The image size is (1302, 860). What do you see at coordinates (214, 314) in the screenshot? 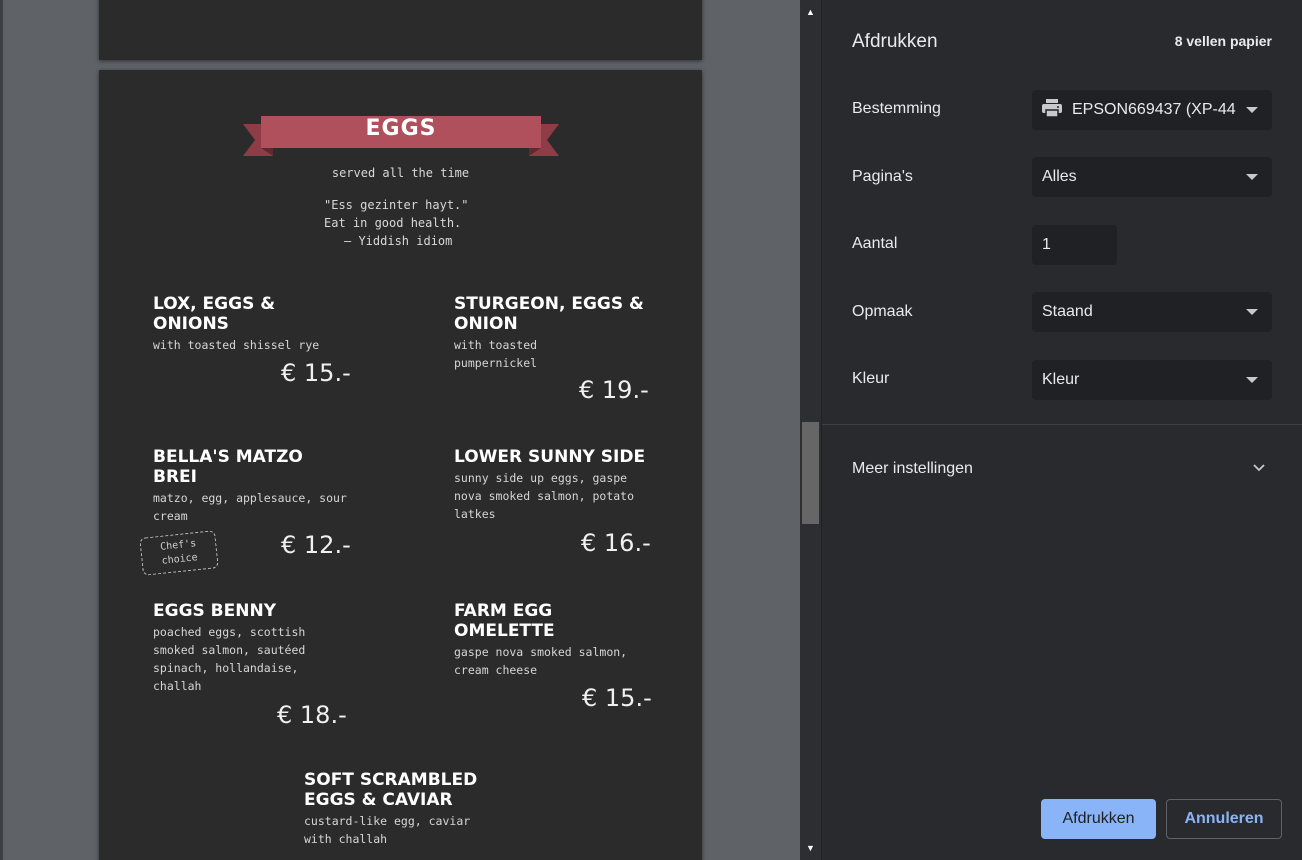
I see `menu-item-name: LOX, EGGS & ONIONS` at bounding box center [214, 314].